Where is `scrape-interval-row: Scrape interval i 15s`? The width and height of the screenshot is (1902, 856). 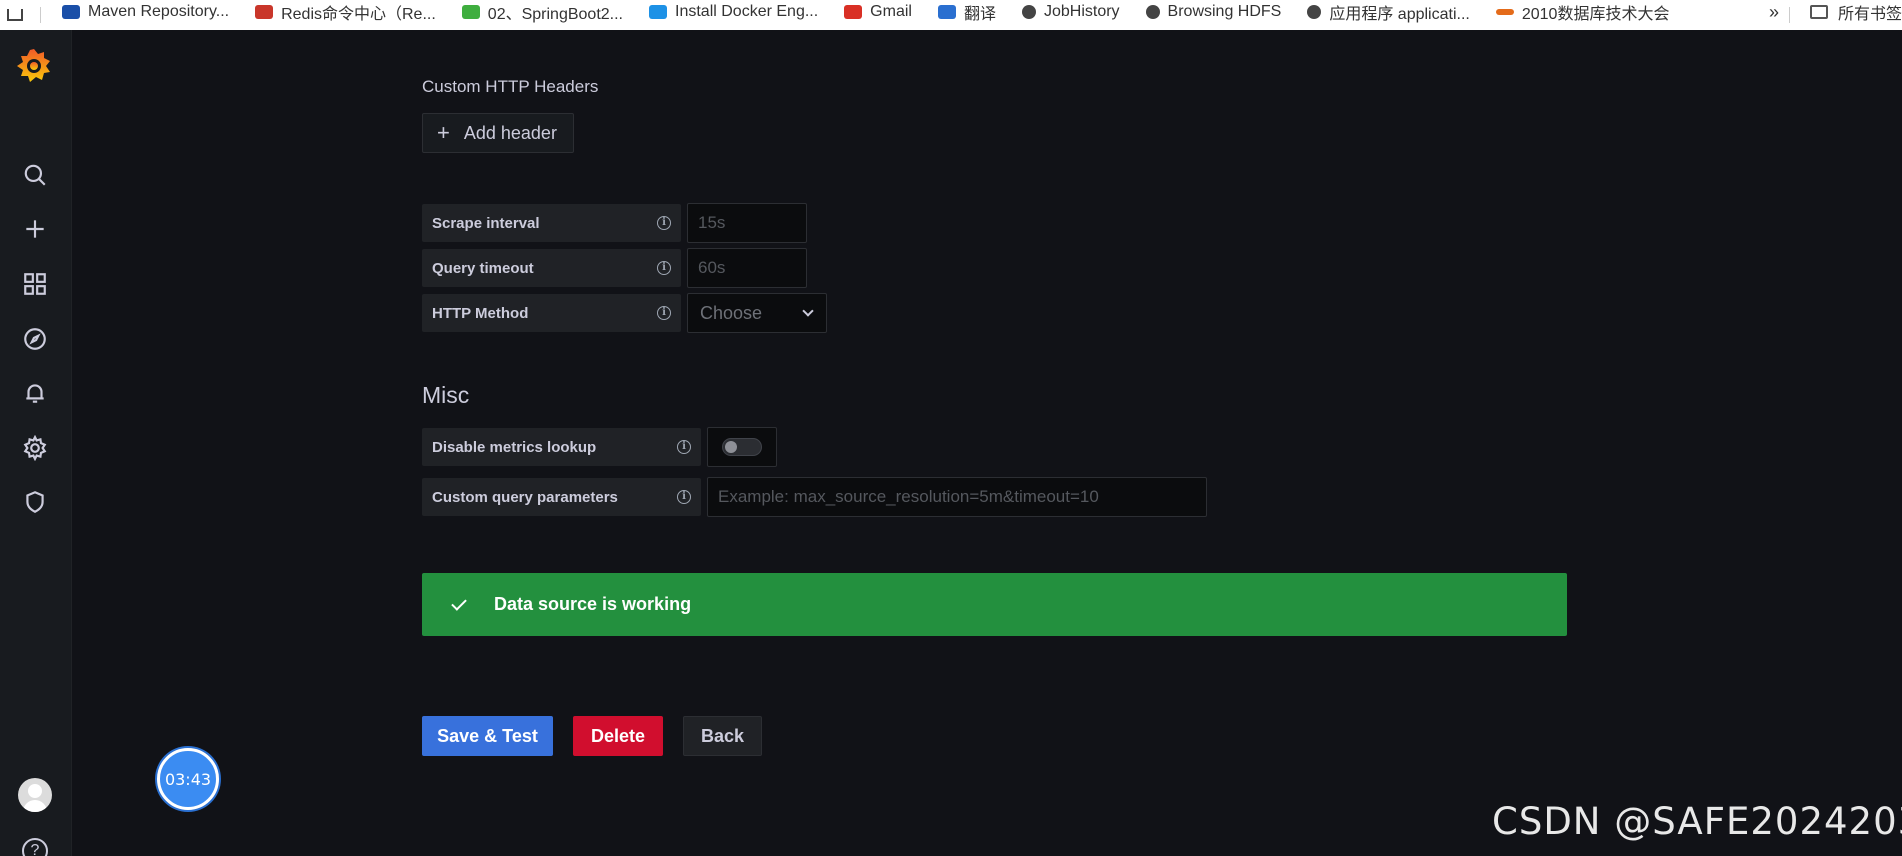 scrape-interval-row: Scrape interval i 15s is located at coordinates (614, 223).